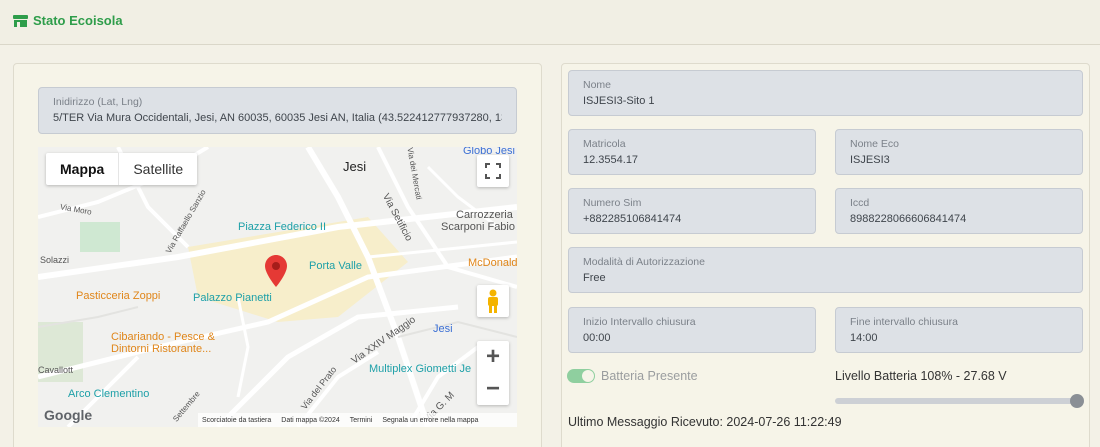  What do you see at coordinates (310, 420) in the screenshot?
I see `map-data-text: Dati mappa ©2024` at bounding box center [310, 420].